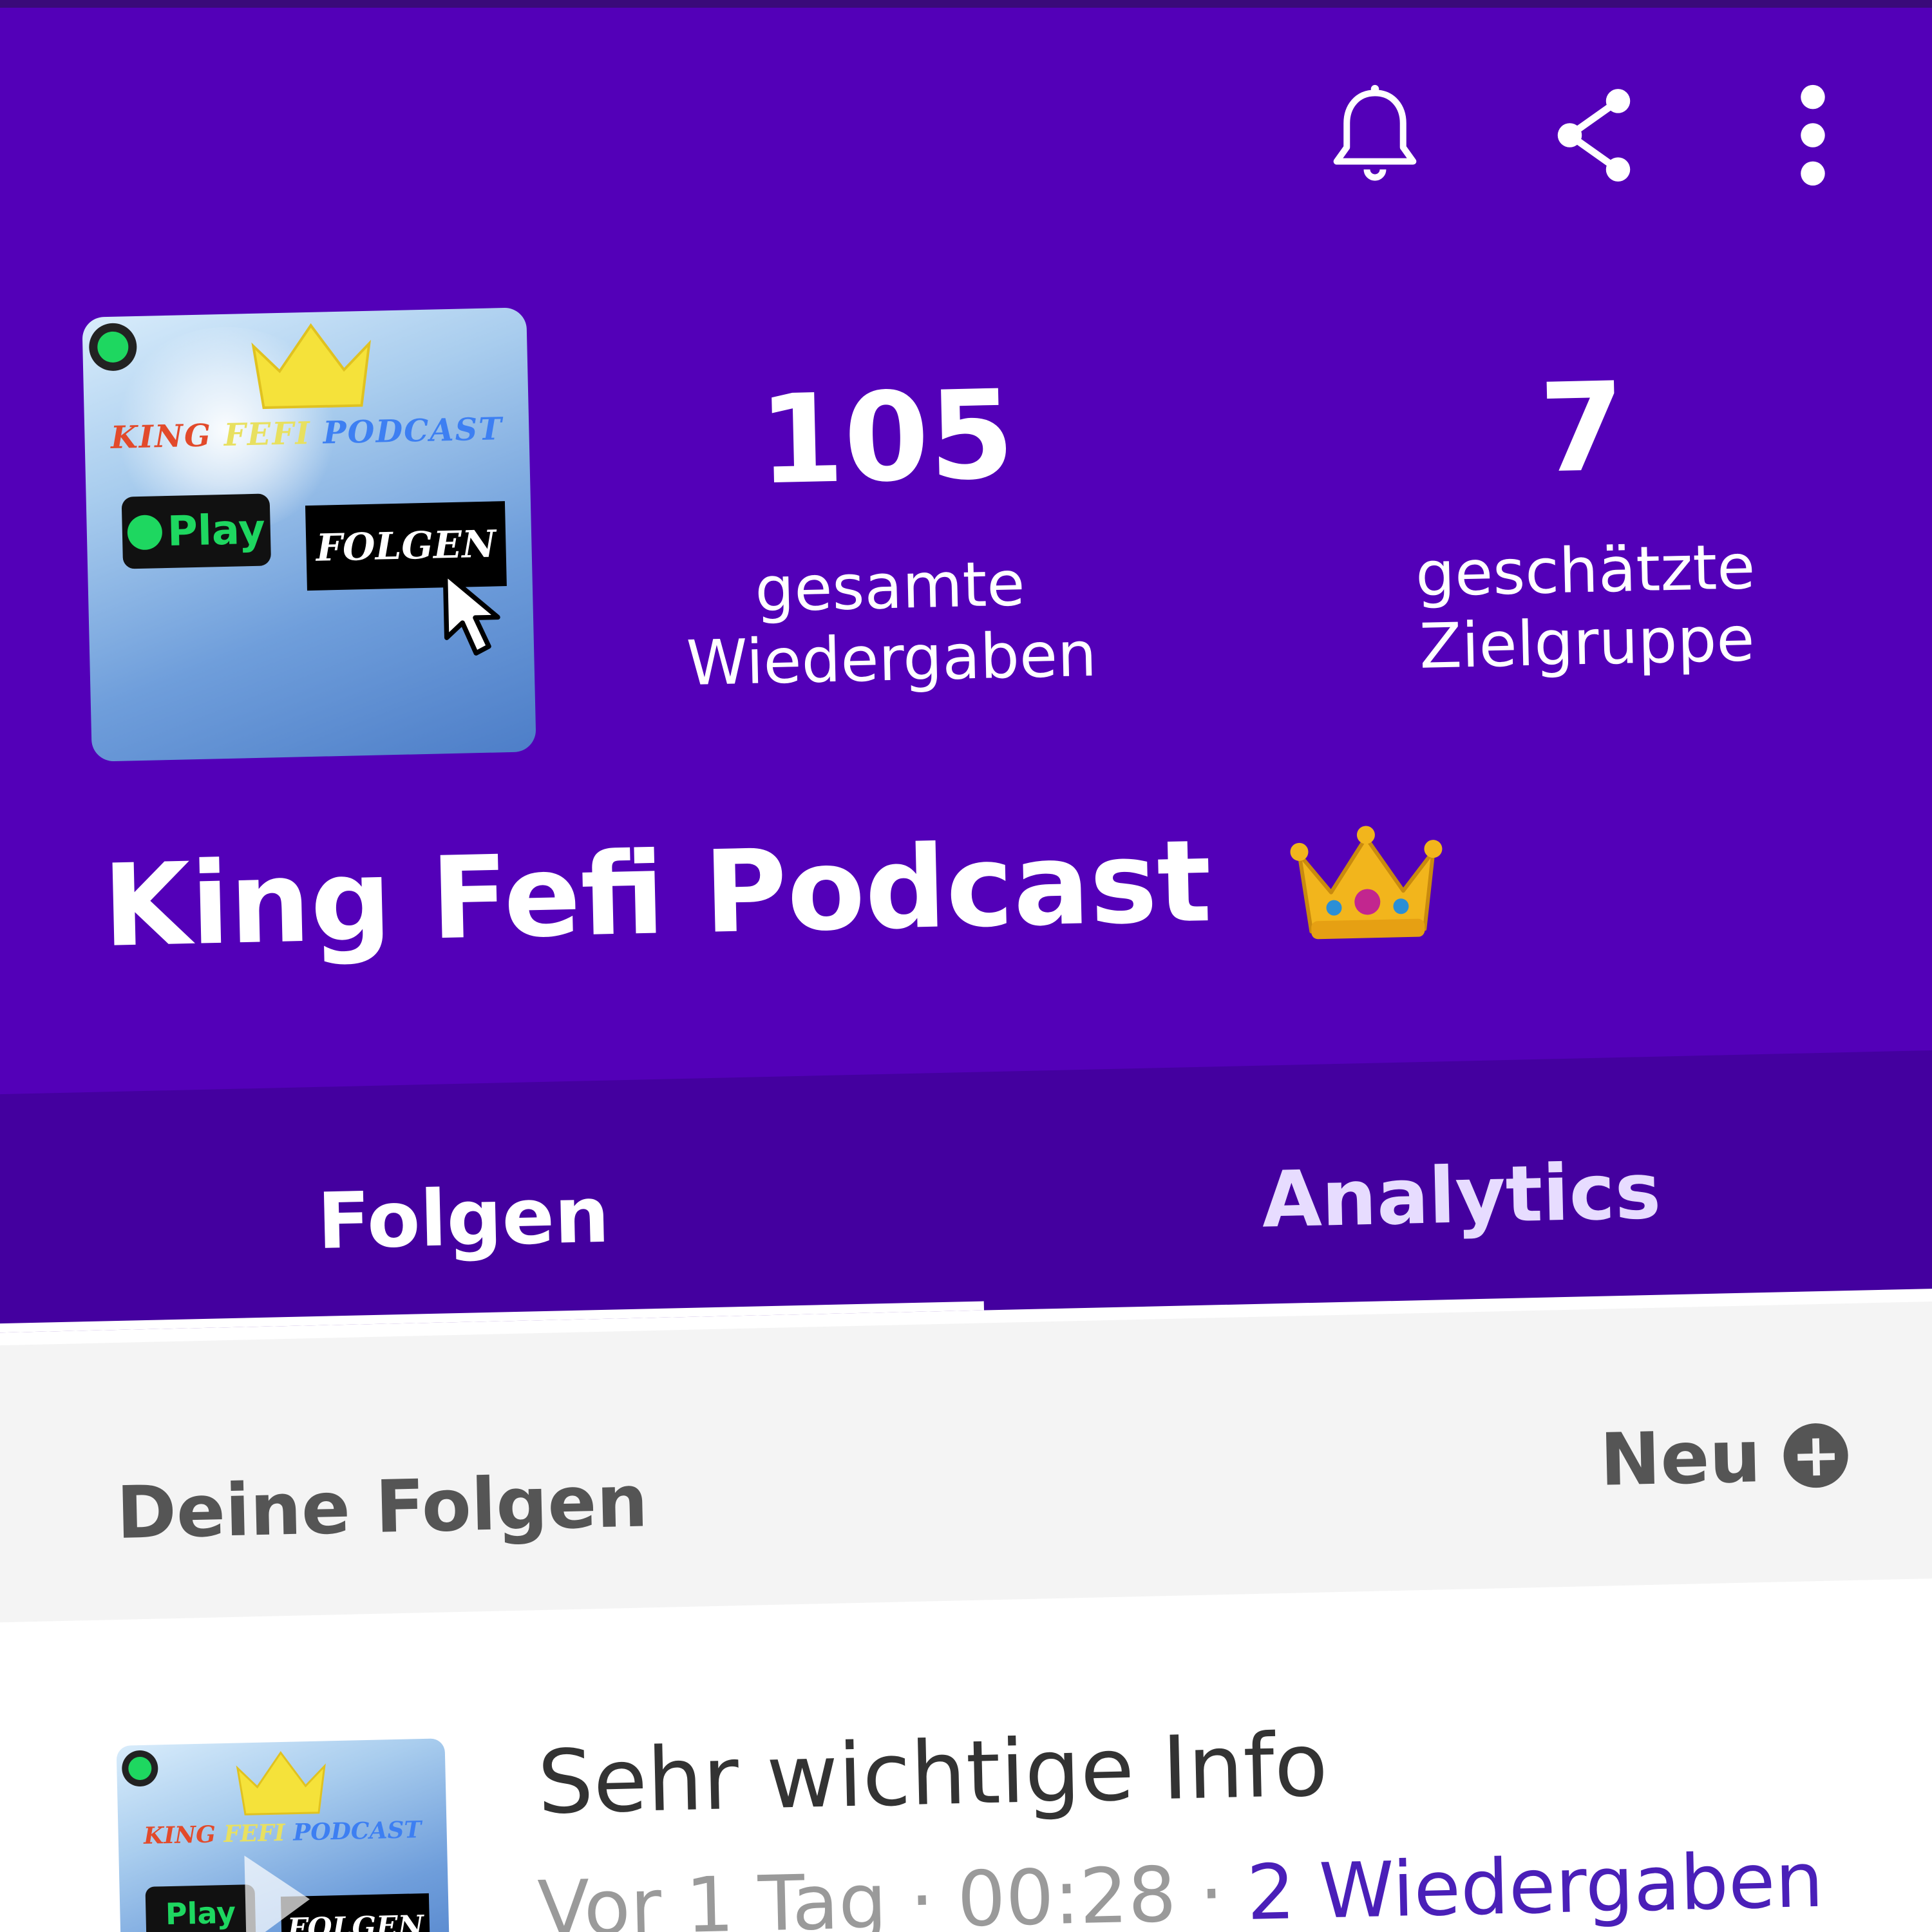 The height and width of the screenshot is (1932, 1932). I want to click on more-options-button, so click(1813, 135).